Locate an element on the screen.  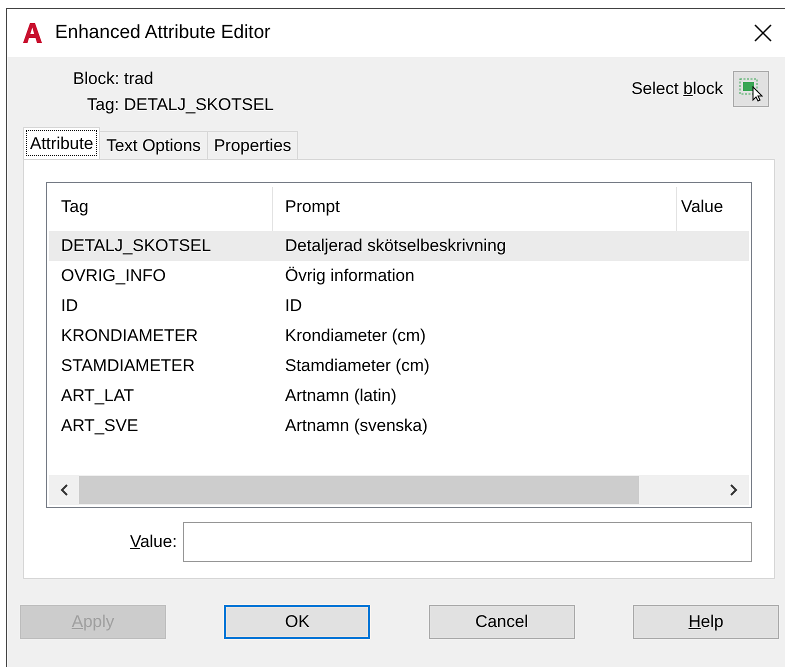
attribute-row: ART_LAT Artnamn (latin) is located at coordinates (399, 396).